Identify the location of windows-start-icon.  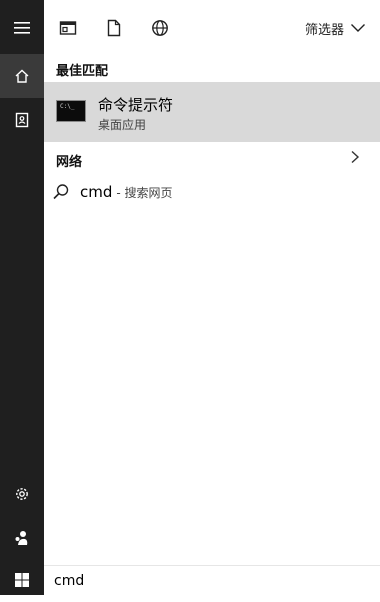
(22, 580).